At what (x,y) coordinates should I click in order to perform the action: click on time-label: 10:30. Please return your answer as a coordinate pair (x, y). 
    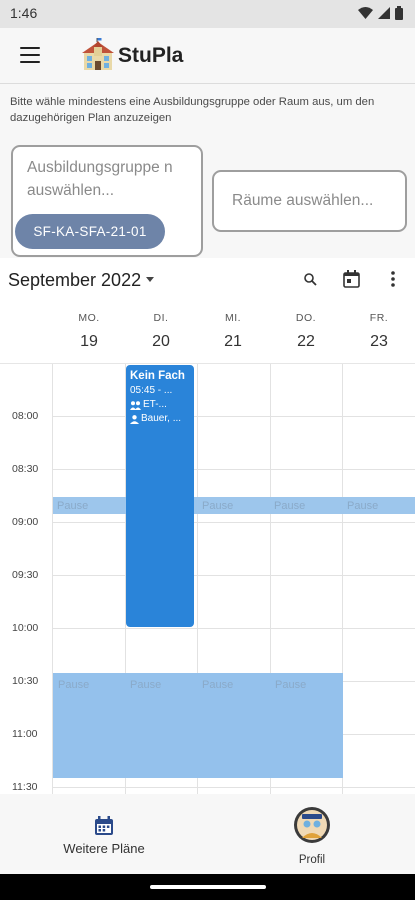
    Looking at the image, I should click on (25, 681).